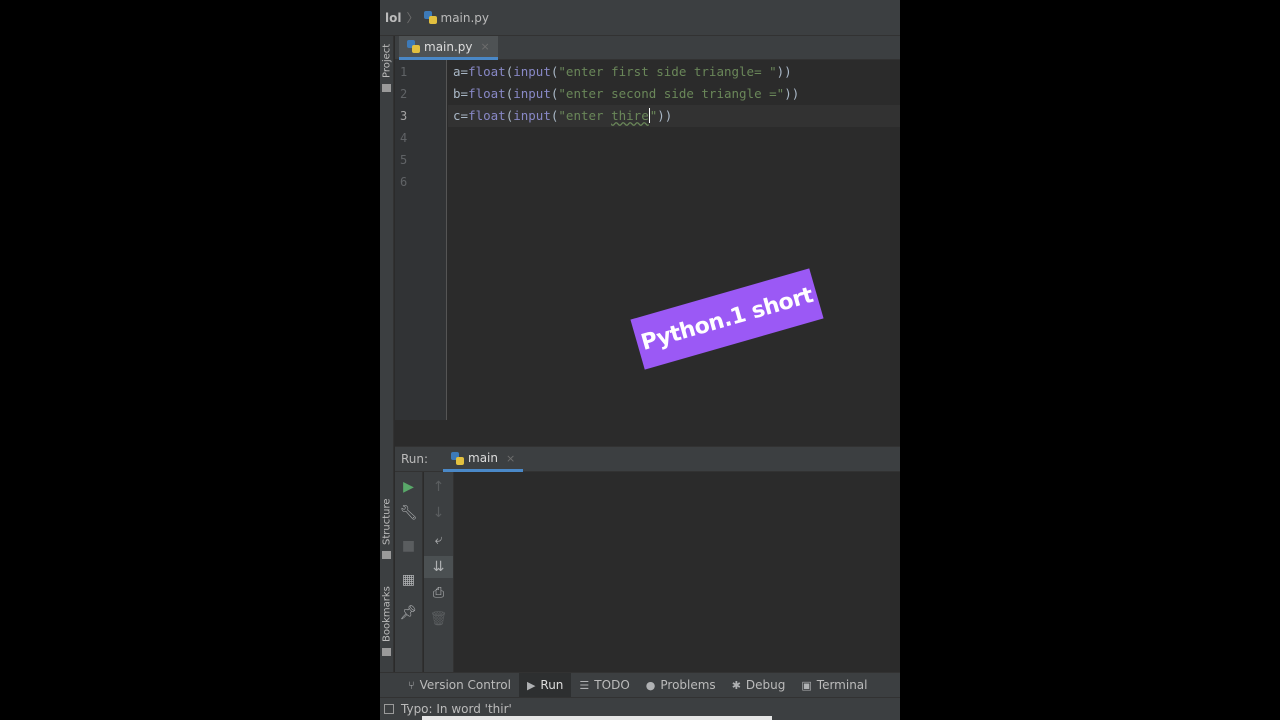 The image size is (1280, 720). What do you see at coordinates (677, 572) in the screenshot?
I see `run-console-output` at bounding box center [677, 572].